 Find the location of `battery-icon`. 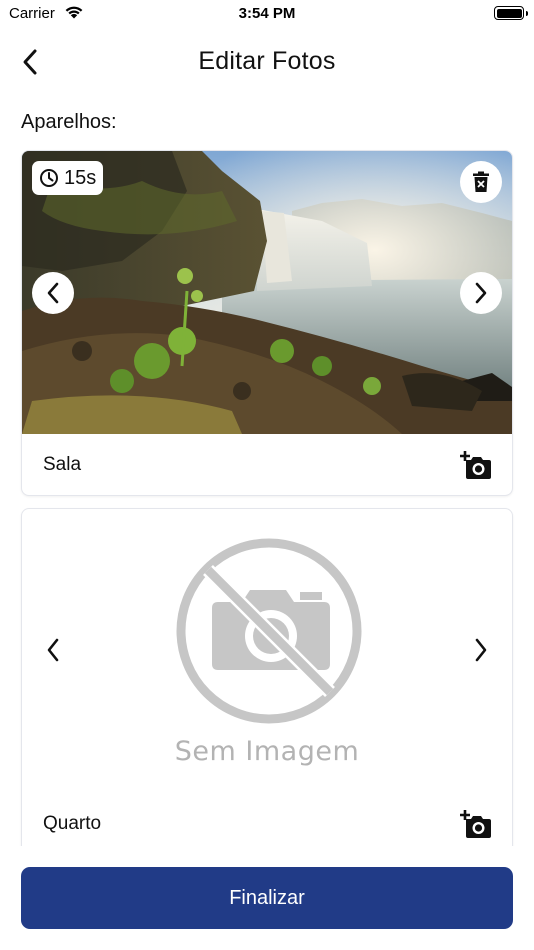

battery-icon is located at coordinates (511, 13).